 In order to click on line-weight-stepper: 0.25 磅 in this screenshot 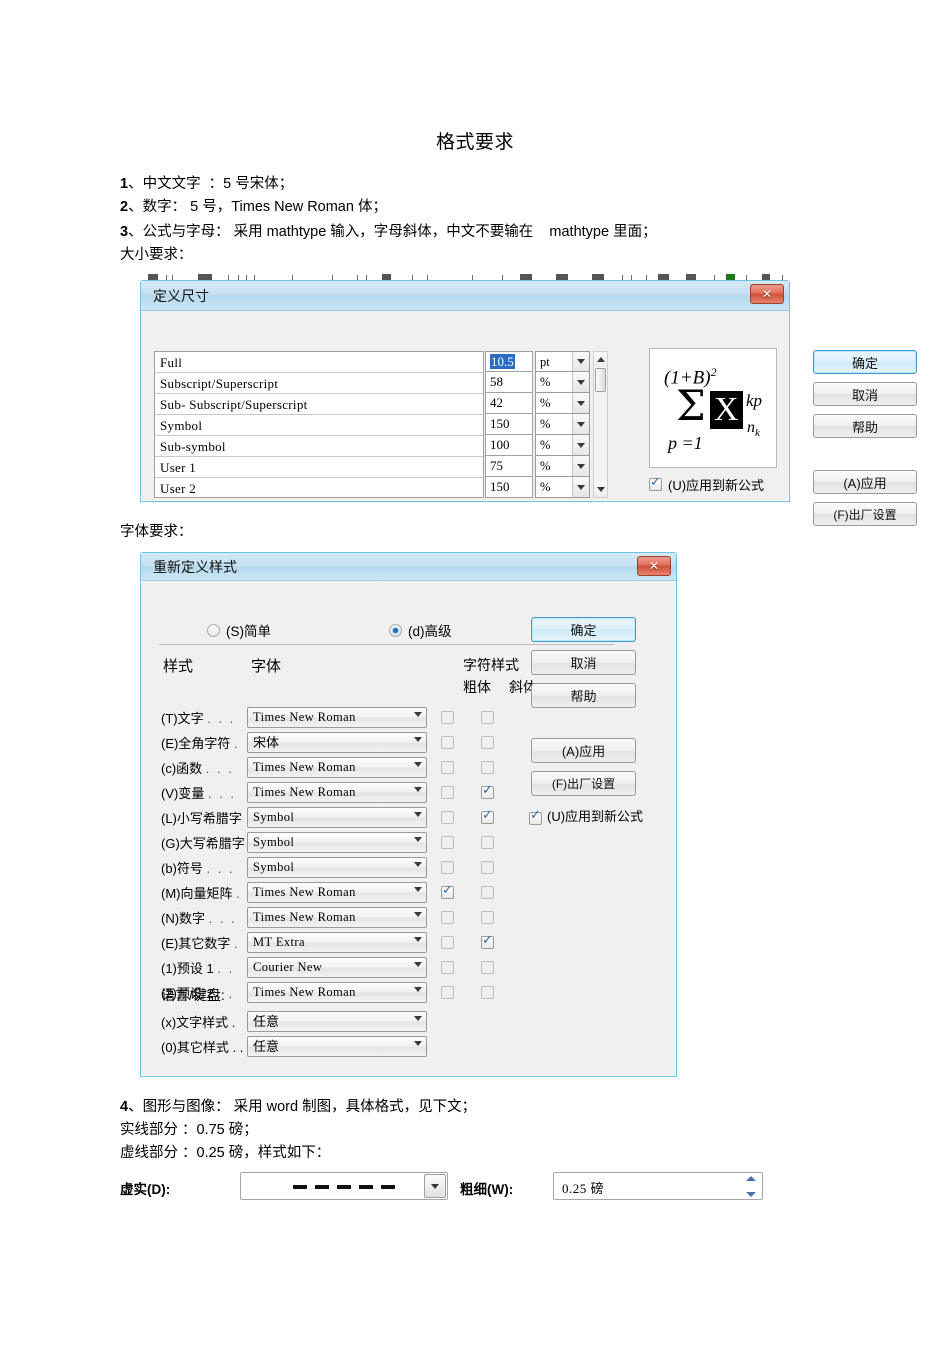, I will do `click(658, 1186)`.